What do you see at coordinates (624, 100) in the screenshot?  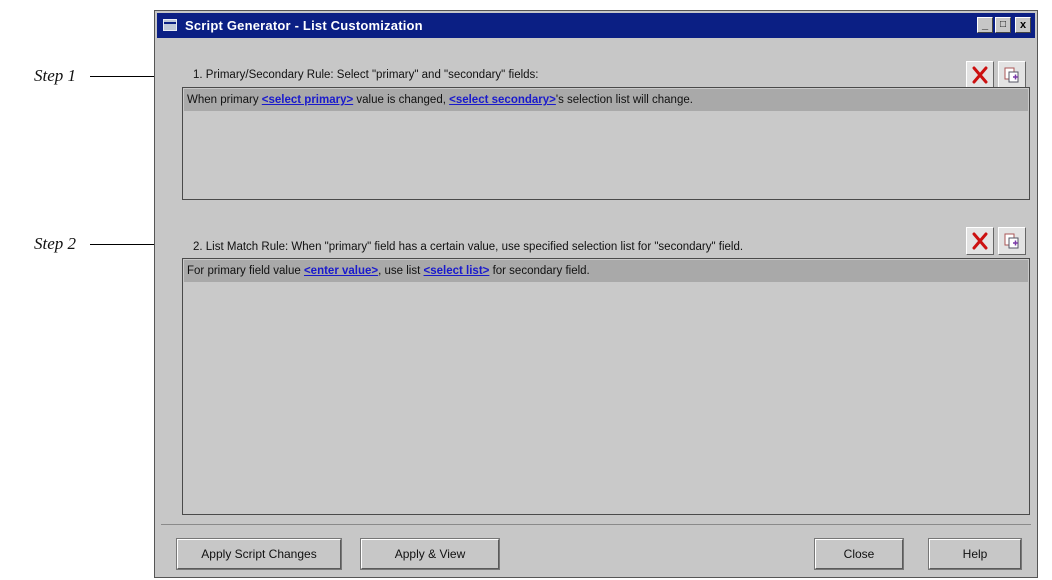 I see `rule1-text-post: 's selection list will change.` at bounding box center [624, 100].